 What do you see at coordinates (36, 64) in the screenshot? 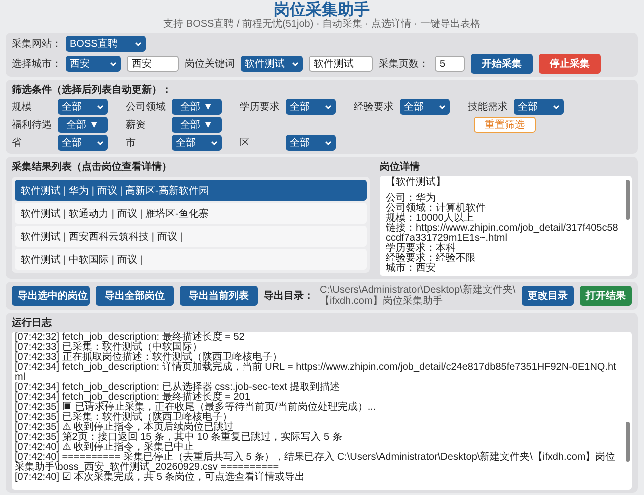
I see `field-label: 选择城市：` at bounding box center [36, 64].